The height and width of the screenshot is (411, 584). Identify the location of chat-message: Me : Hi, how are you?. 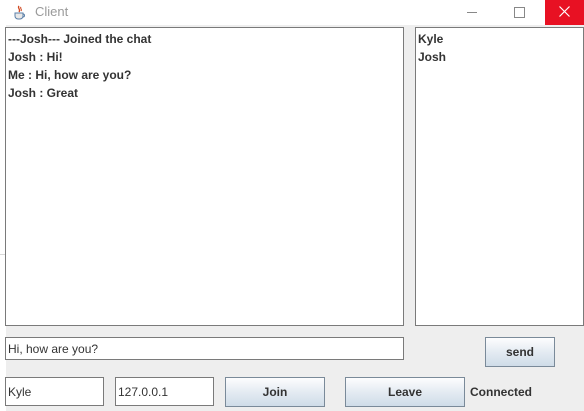
(70, 75).